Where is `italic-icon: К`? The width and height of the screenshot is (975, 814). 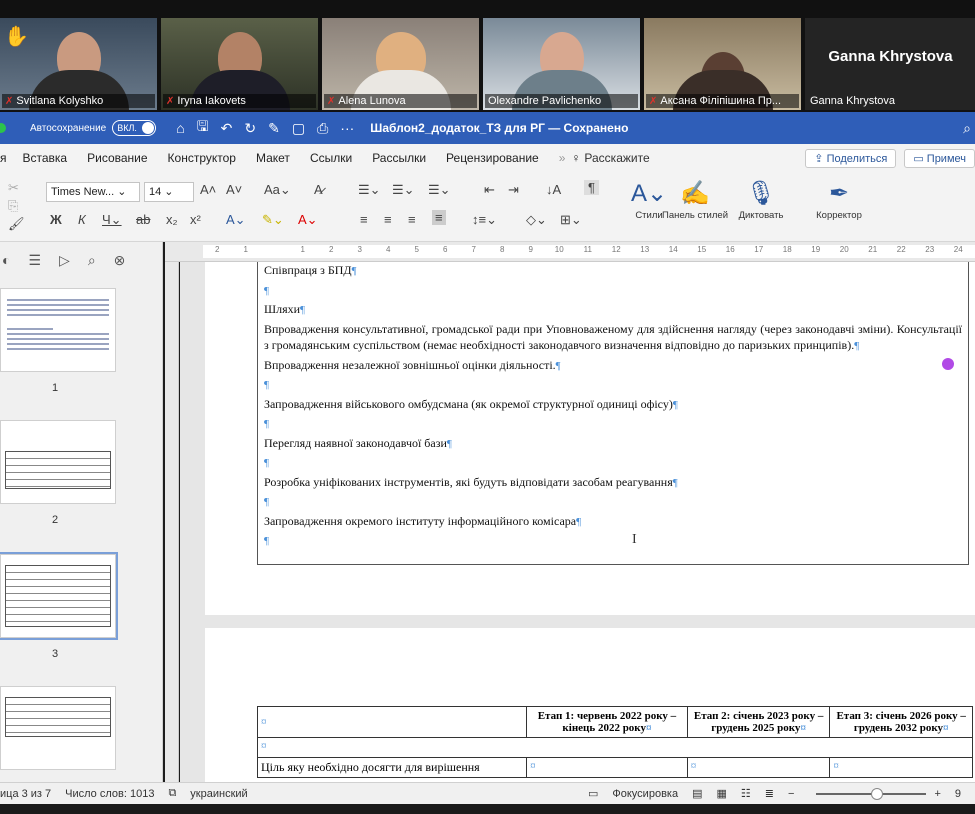
italic-icon: К is located at coordinates (82, 219).